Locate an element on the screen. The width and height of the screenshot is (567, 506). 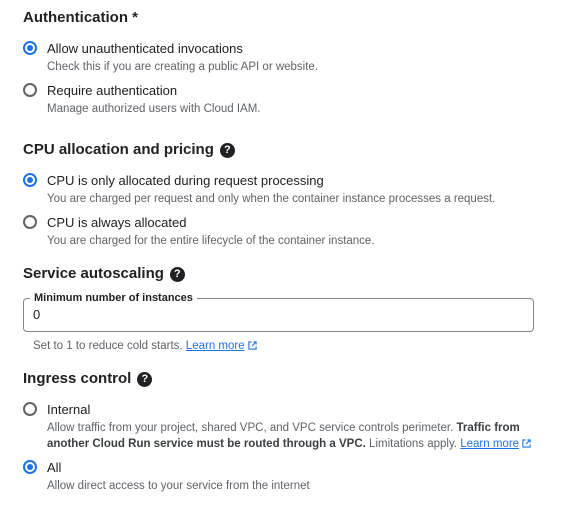
min-instances-field: Minimum number of instances is located at coordinates (278, 311).